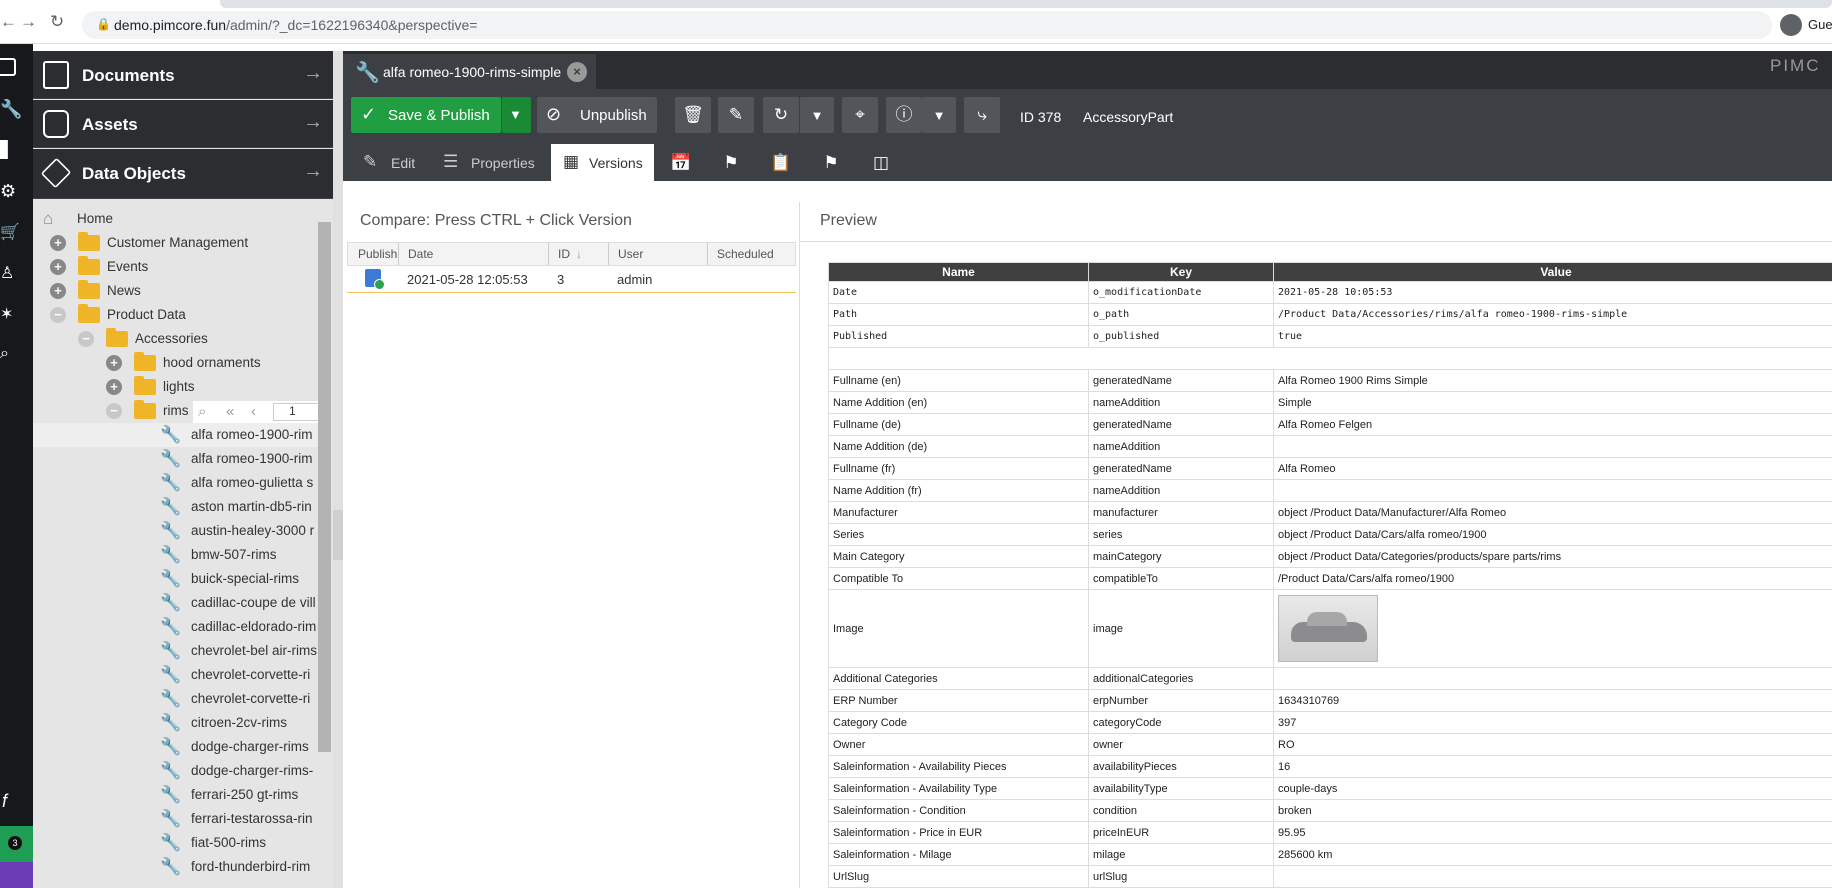 This screenshot has height=888, width=1832. Describe the element at coordinates (175, 867) in the screenshot. I see `tree-item: 🔧 ford-thunderbird-rim` at that location.